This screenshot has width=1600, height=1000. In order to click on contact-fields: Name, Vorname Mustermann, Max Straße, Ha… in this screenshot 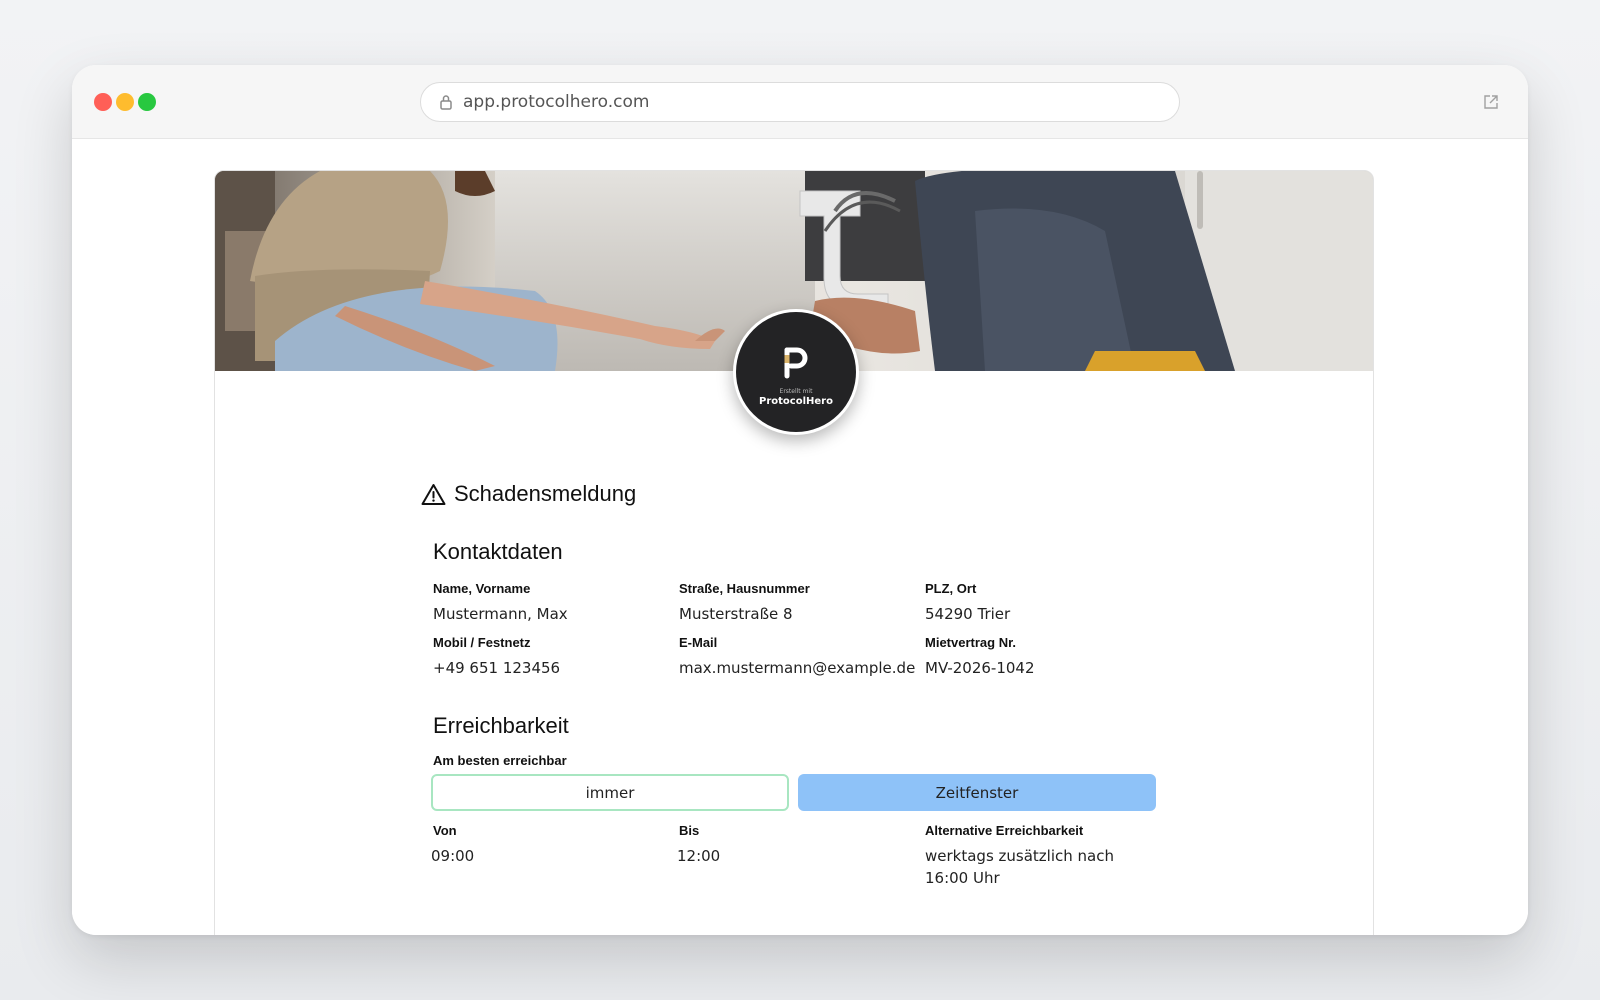, I will do `click(799, 630)`.